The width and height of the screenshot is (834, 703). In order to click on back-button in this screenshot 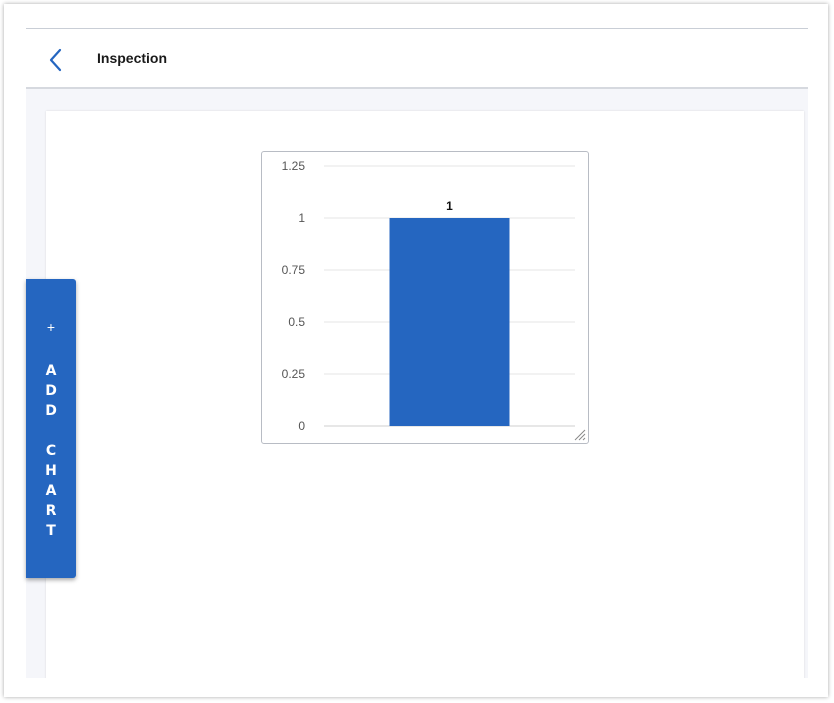, I will do `click(56, 60)`.